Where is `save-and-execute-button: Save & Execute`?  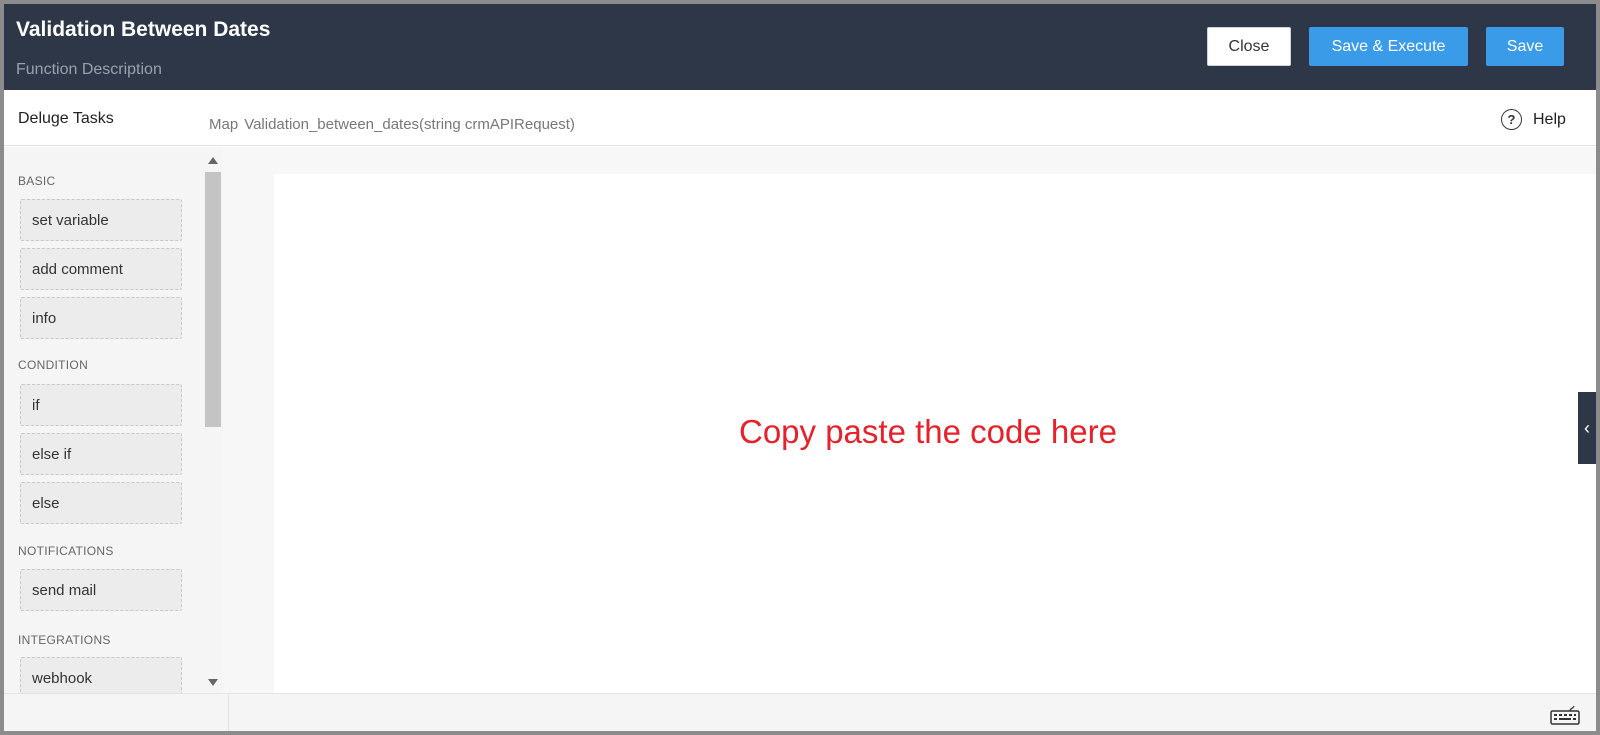
save-and-execute-button: Save & Execute is located at coordinates (1388, 46).